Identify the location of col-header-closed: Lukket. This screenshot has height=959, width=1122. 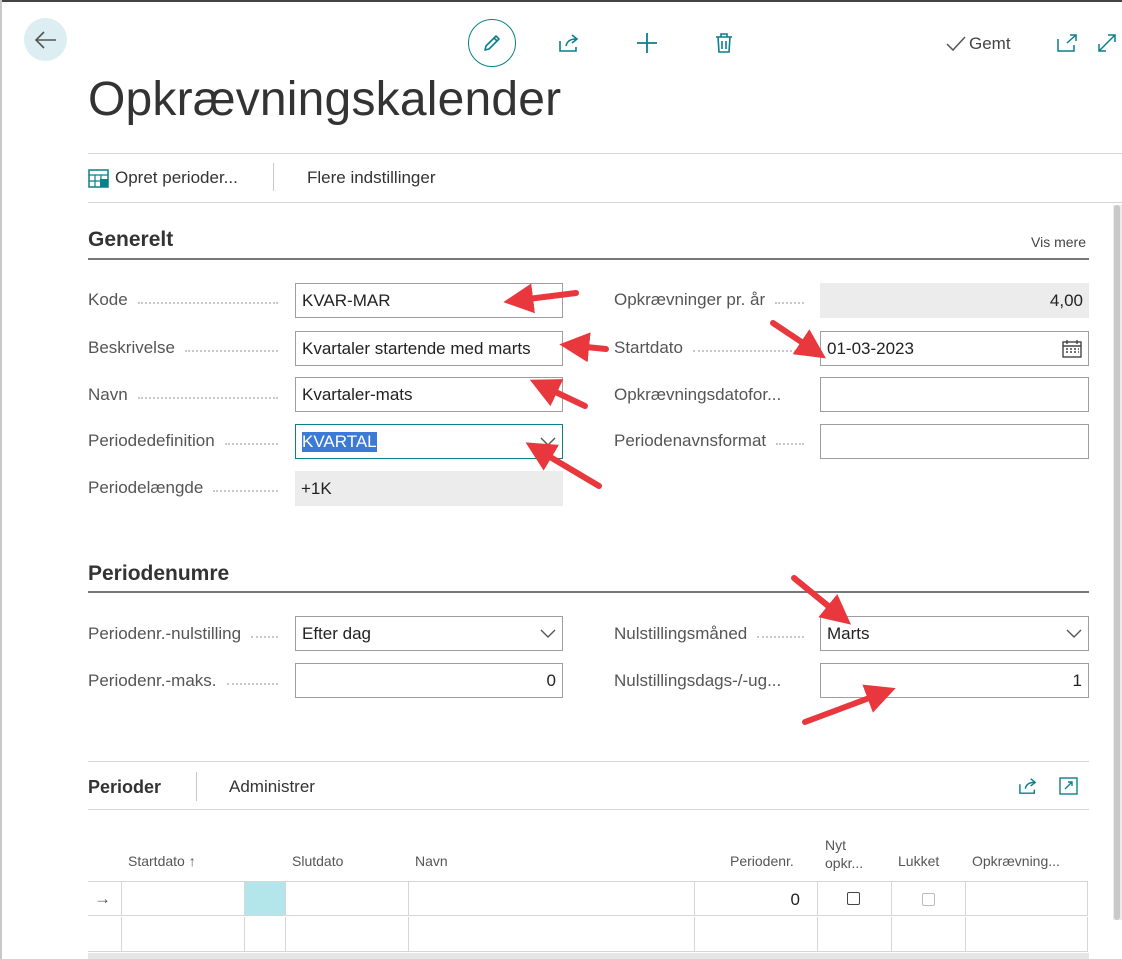
(918, 861).